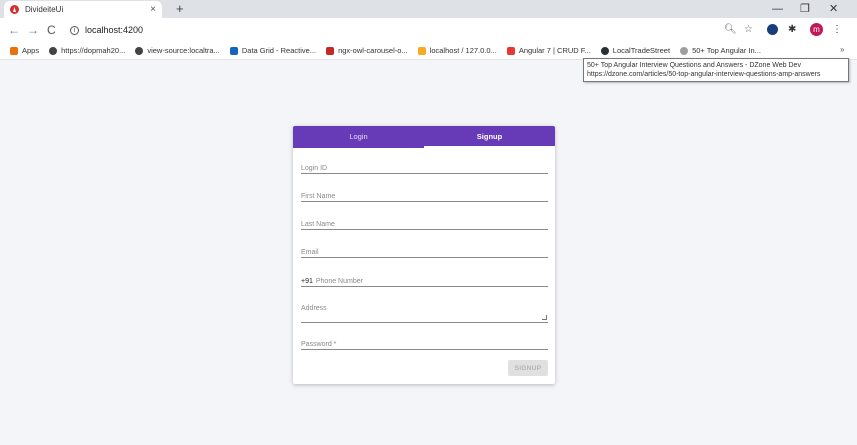 The height and width of the screenshot is (445, 857). Describe the element at coordinates (424, 224) in the screenshot. I see `last-name-field: Last Name` at that location.